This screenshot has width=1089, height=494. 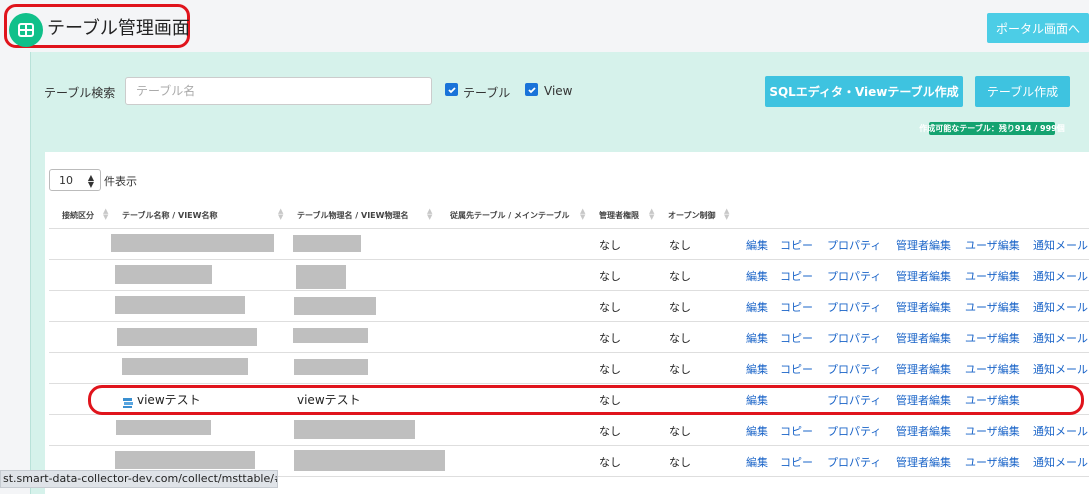 What do you see at coordinates (128, 402) in the screenshot?
I see `view-layers-icon` at bounding box center [128, 402].